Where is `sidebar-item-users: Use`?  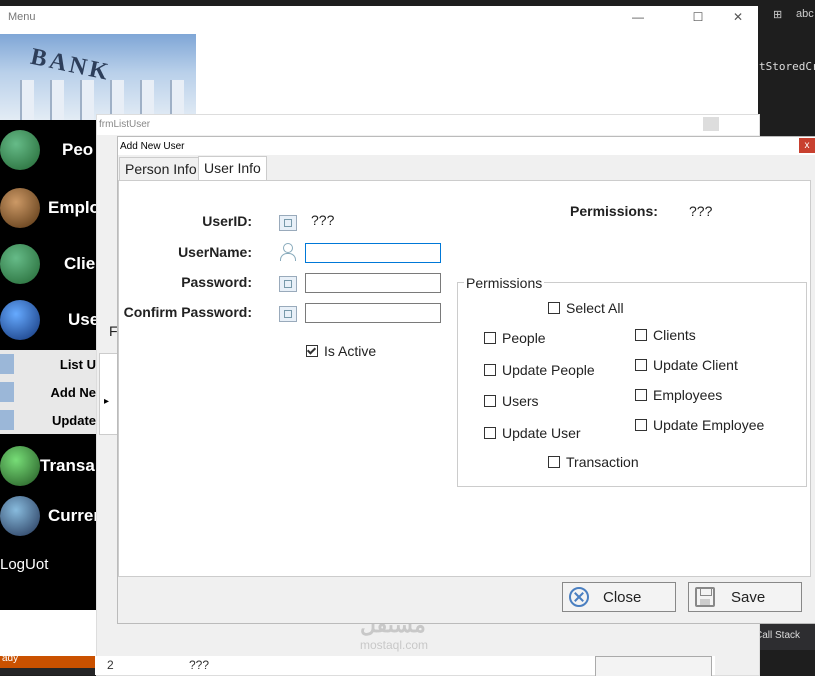 sidebar-item-users: Use is located at coordinates (49, 319).